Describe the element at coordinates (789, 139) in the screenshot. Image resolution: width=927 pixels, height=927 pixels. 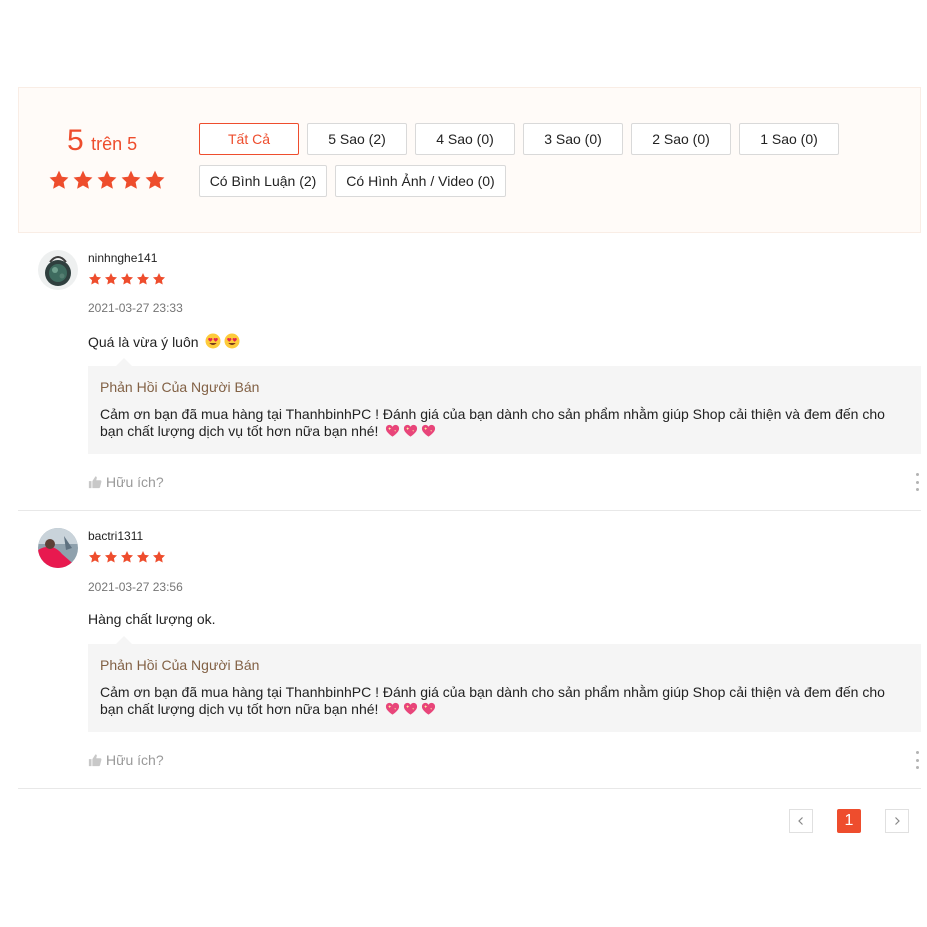
I see `filter-1-star-button: 1 Sao (0)` at that location.